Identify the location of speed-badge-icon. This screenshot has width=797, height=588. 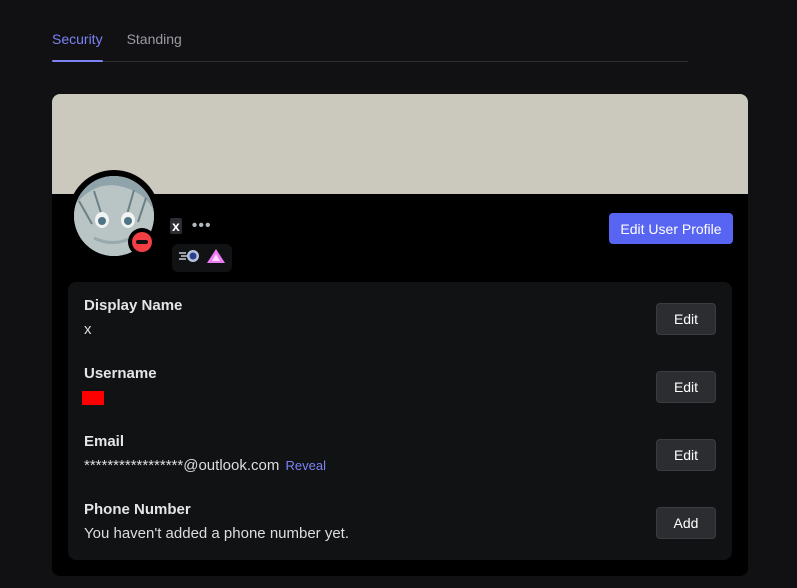
(189, 258).